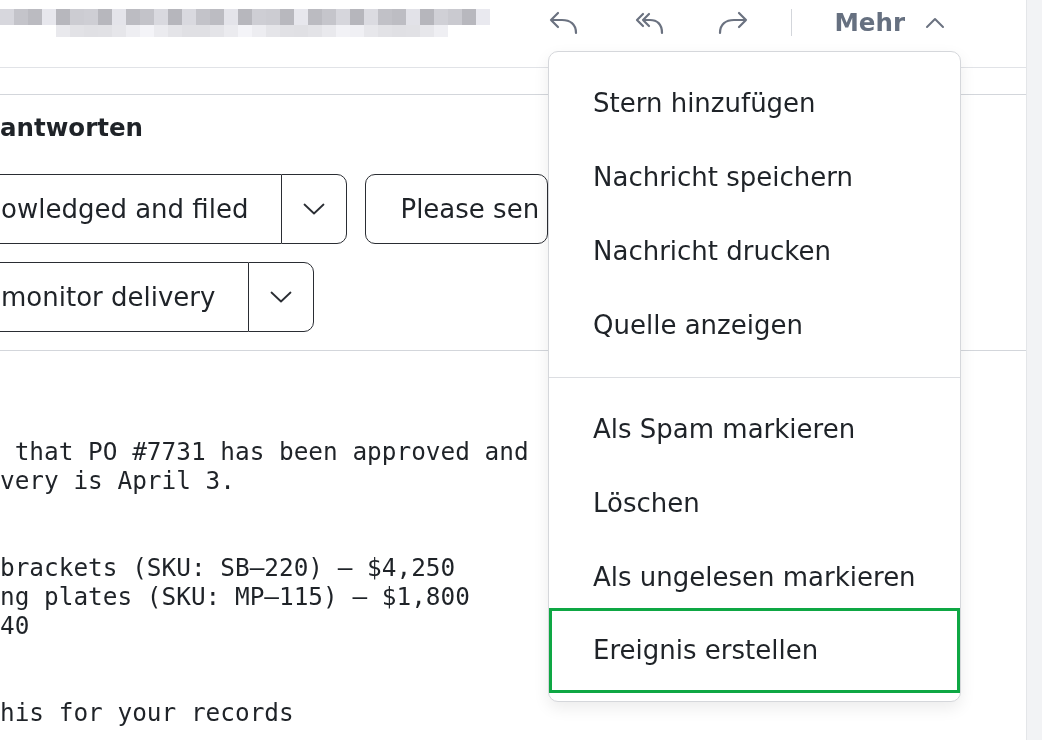 The image size is (1042, 740). What do you see at coordinates (141, 209) in the screenshot?
I see `quick-reply-button: owledged and filed` at bounding box center [141, 209].